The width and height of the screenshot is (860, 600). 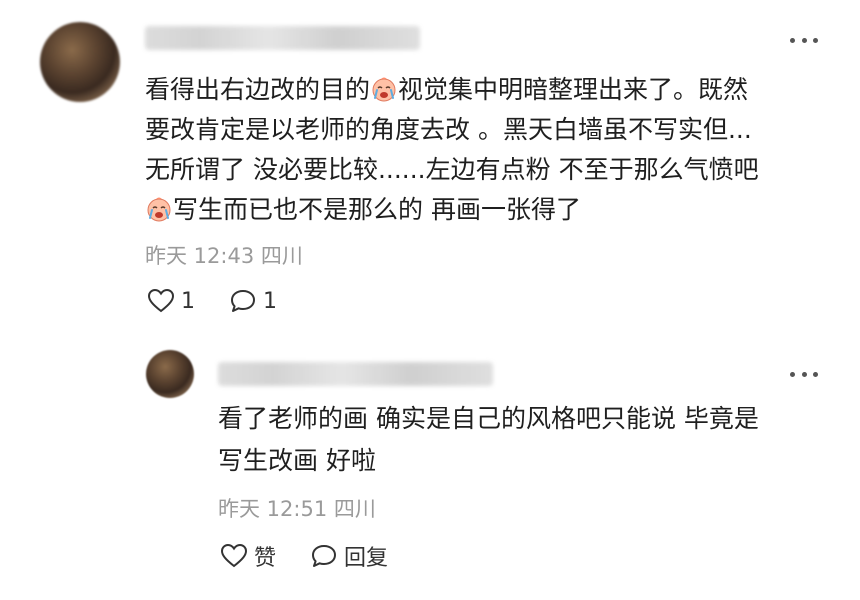 I want to click on comment-actions: 1 1, so click(x=229, y=301).